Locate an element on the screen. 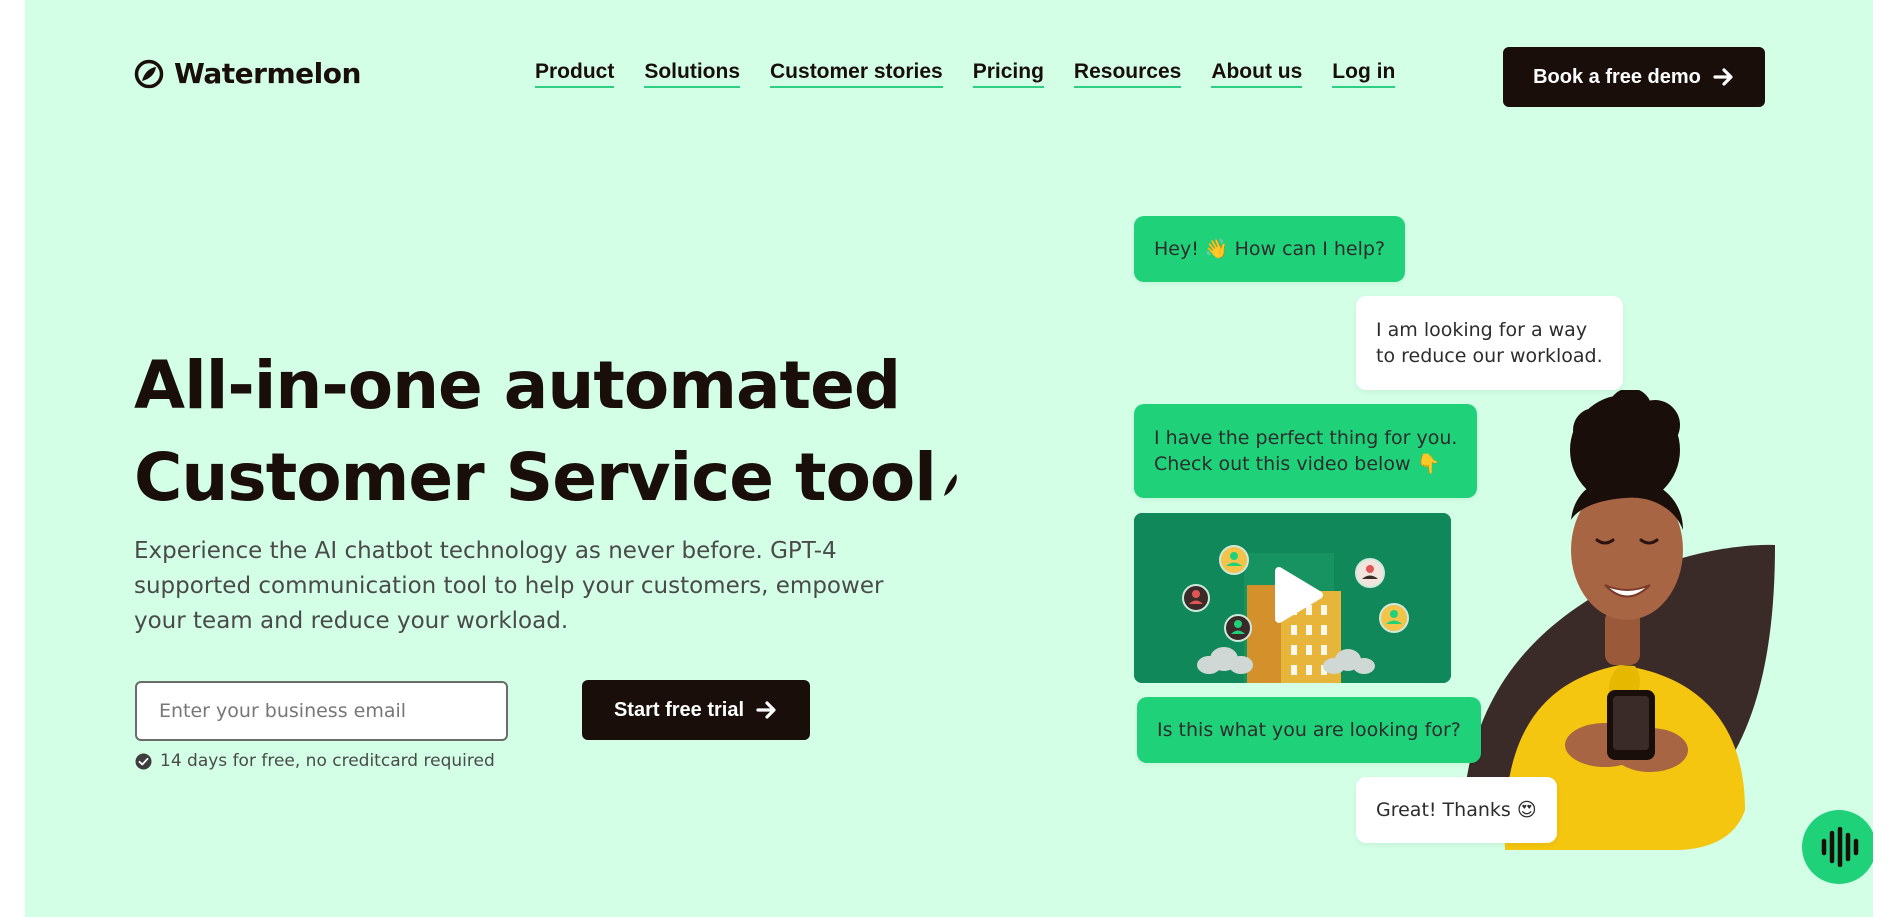 This screenshot has width=1897, height=917. nav-item-product: Product is located at coordinates (575, 74).